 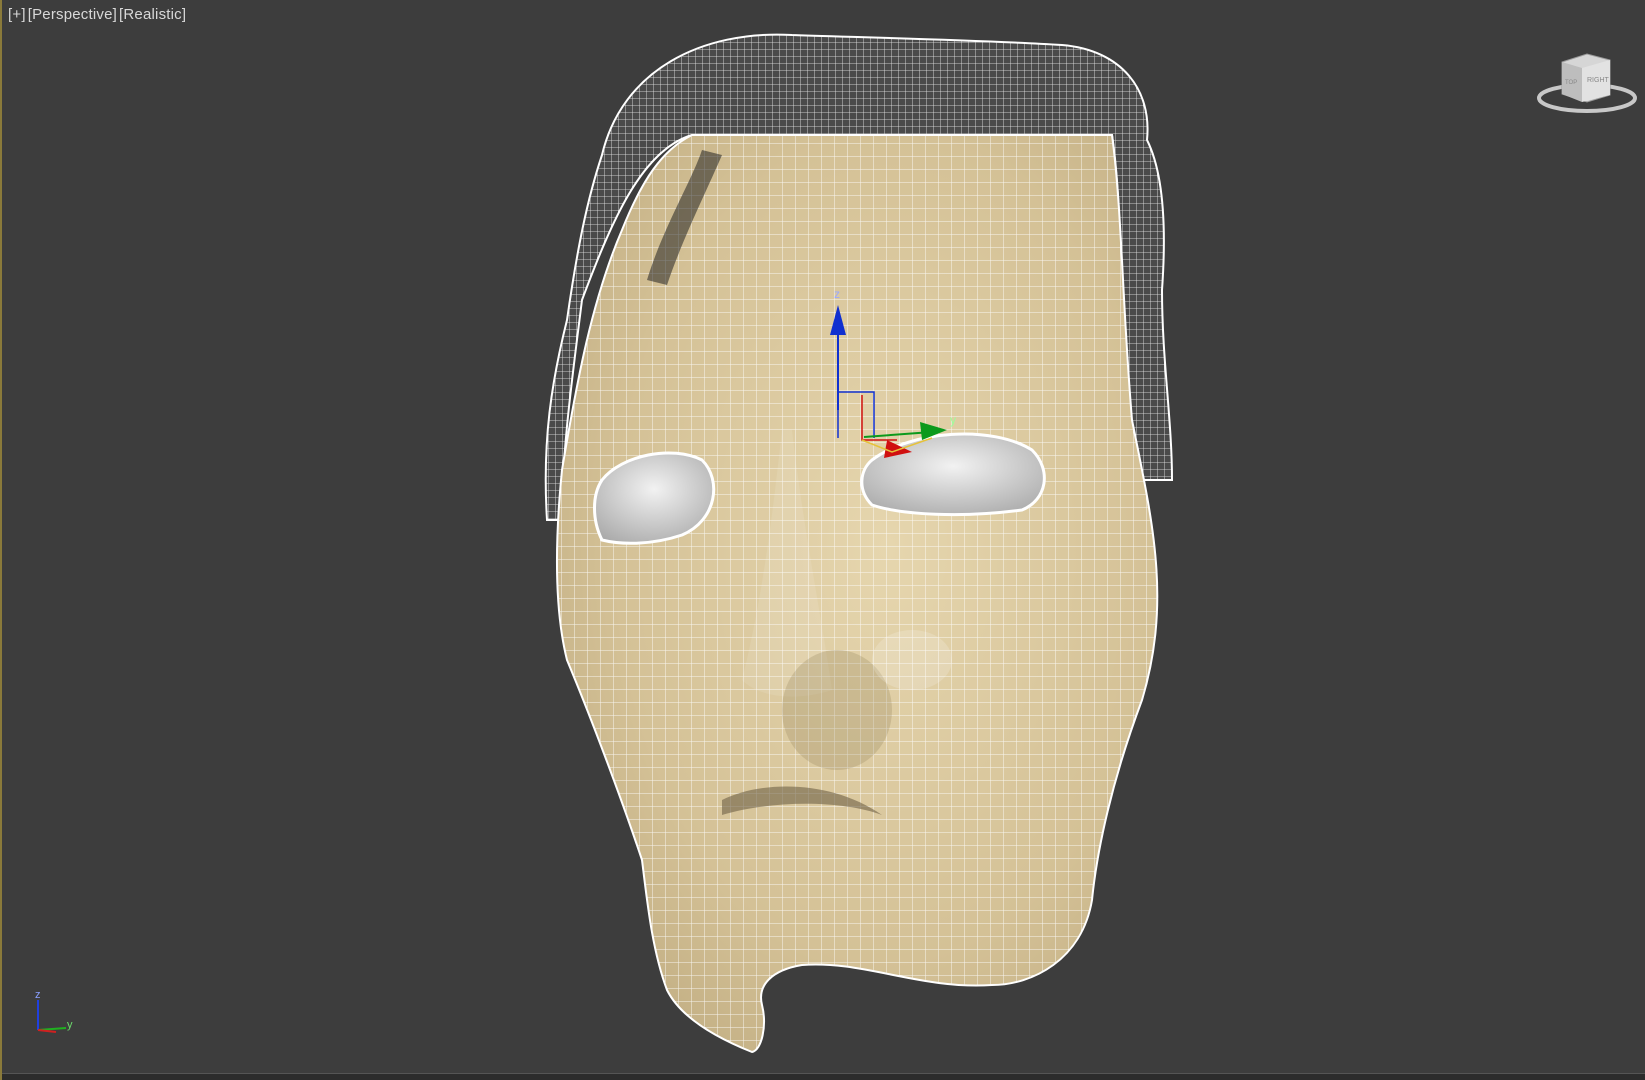 I want to click on viewport-point-of-view-label: [Perspective], so click(x=72, y=14).